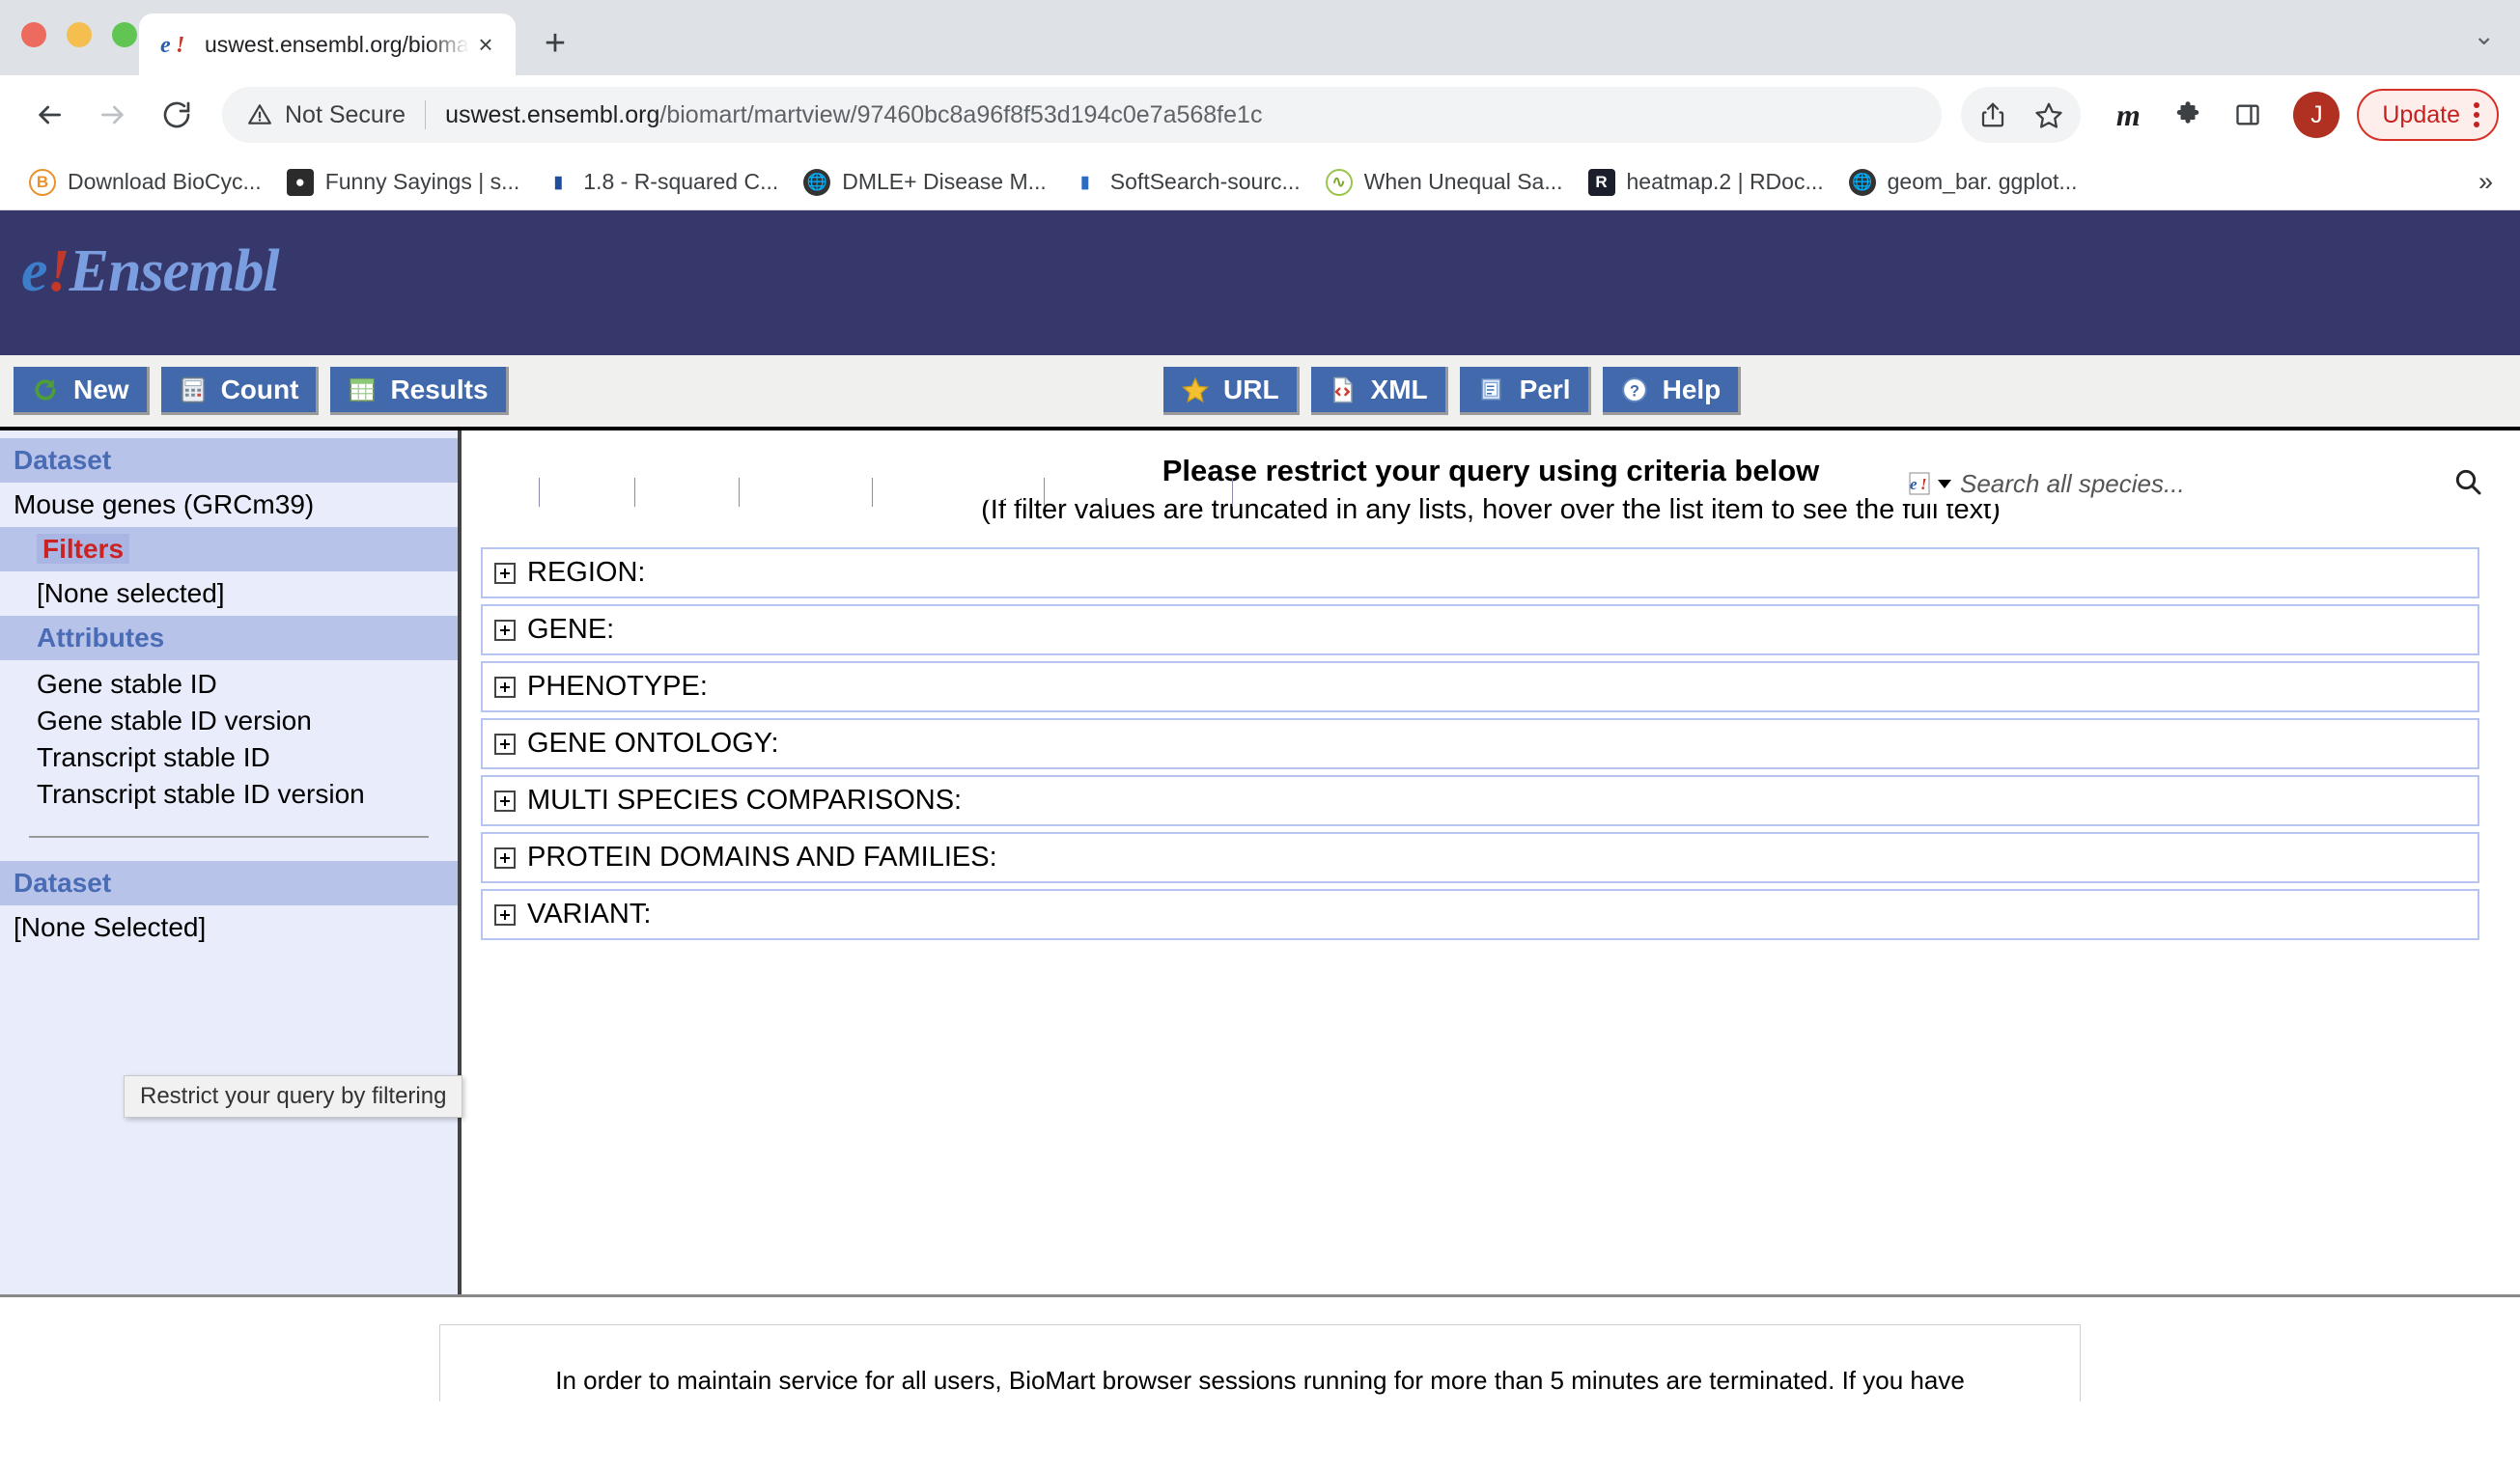 This screenshot has width=2520, height=1471. Describe the element at coordinates (151, 271) in the screenshot. I see `ensembl-logo: e!Ensembl` at that location.